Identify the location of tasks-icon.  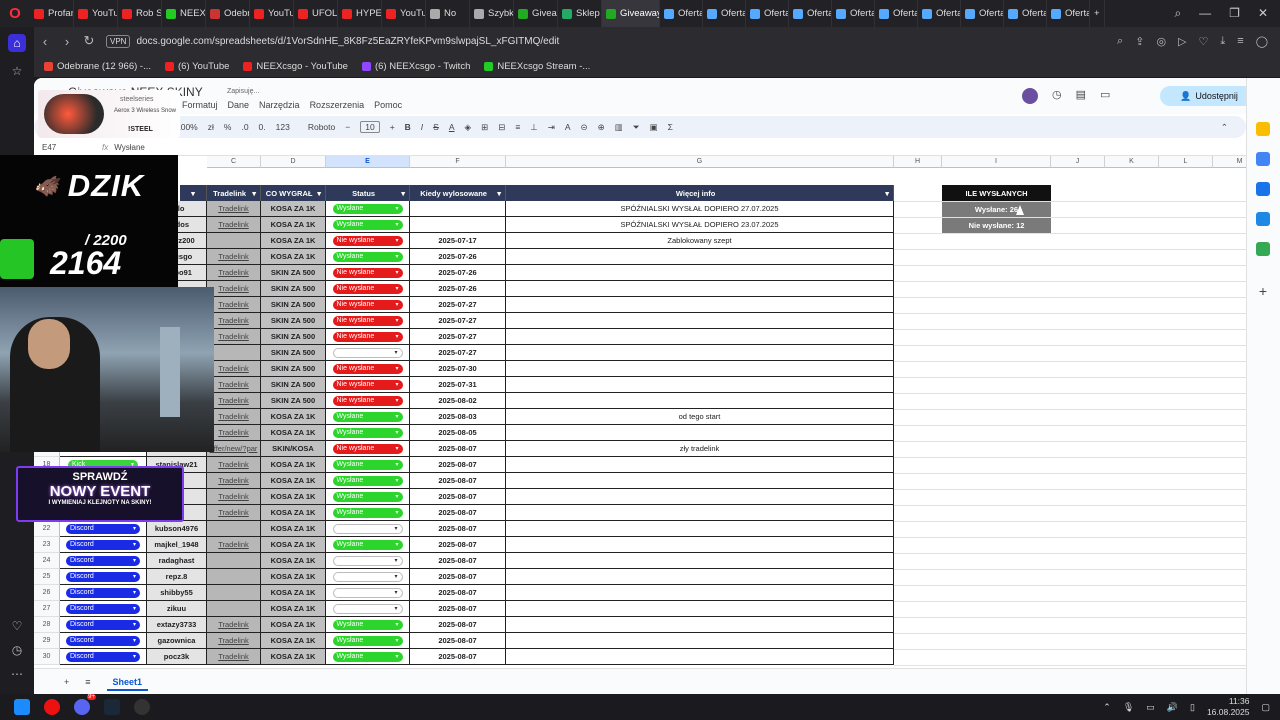
(1263, 189).